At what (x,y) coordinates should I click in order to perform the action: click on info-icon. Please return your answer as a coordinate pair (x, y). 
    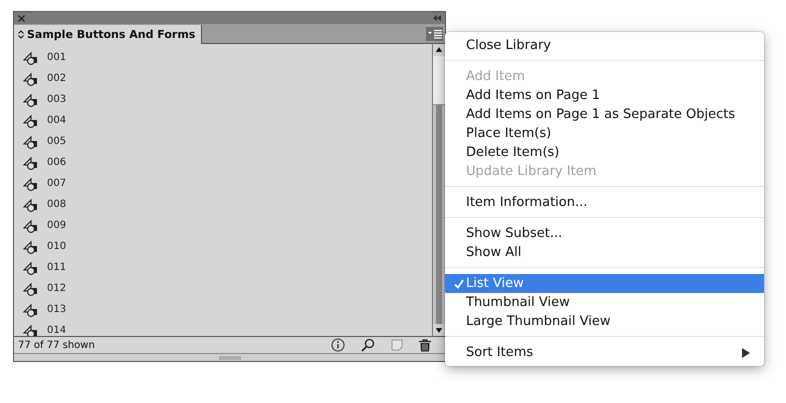
    Looking at the image, I should click on (338, 345).